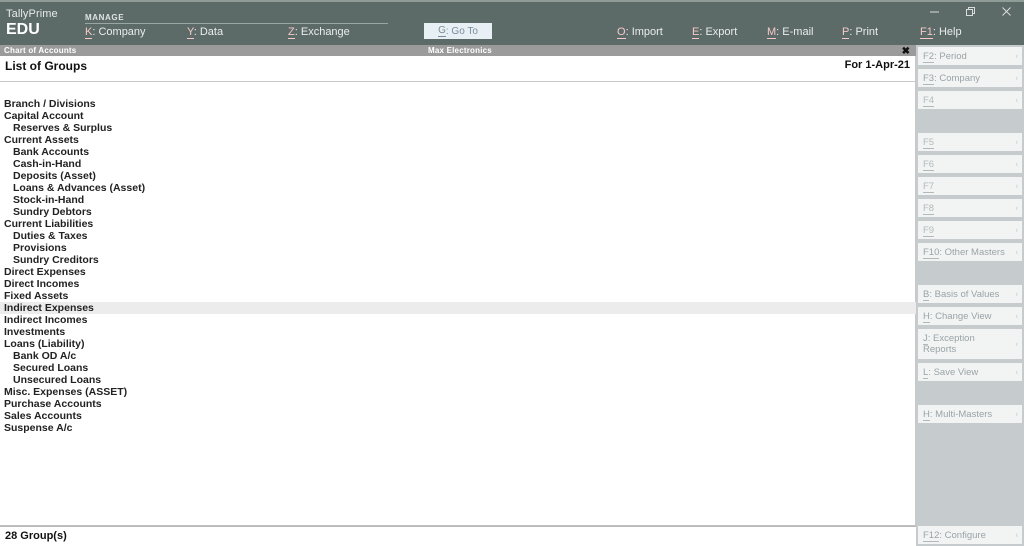 The width and height of the screenshot is (1024, 546). Describe the element at coordinates (458, 296) in the screenshot. I see `group-row: Fixed Assets` at that location.